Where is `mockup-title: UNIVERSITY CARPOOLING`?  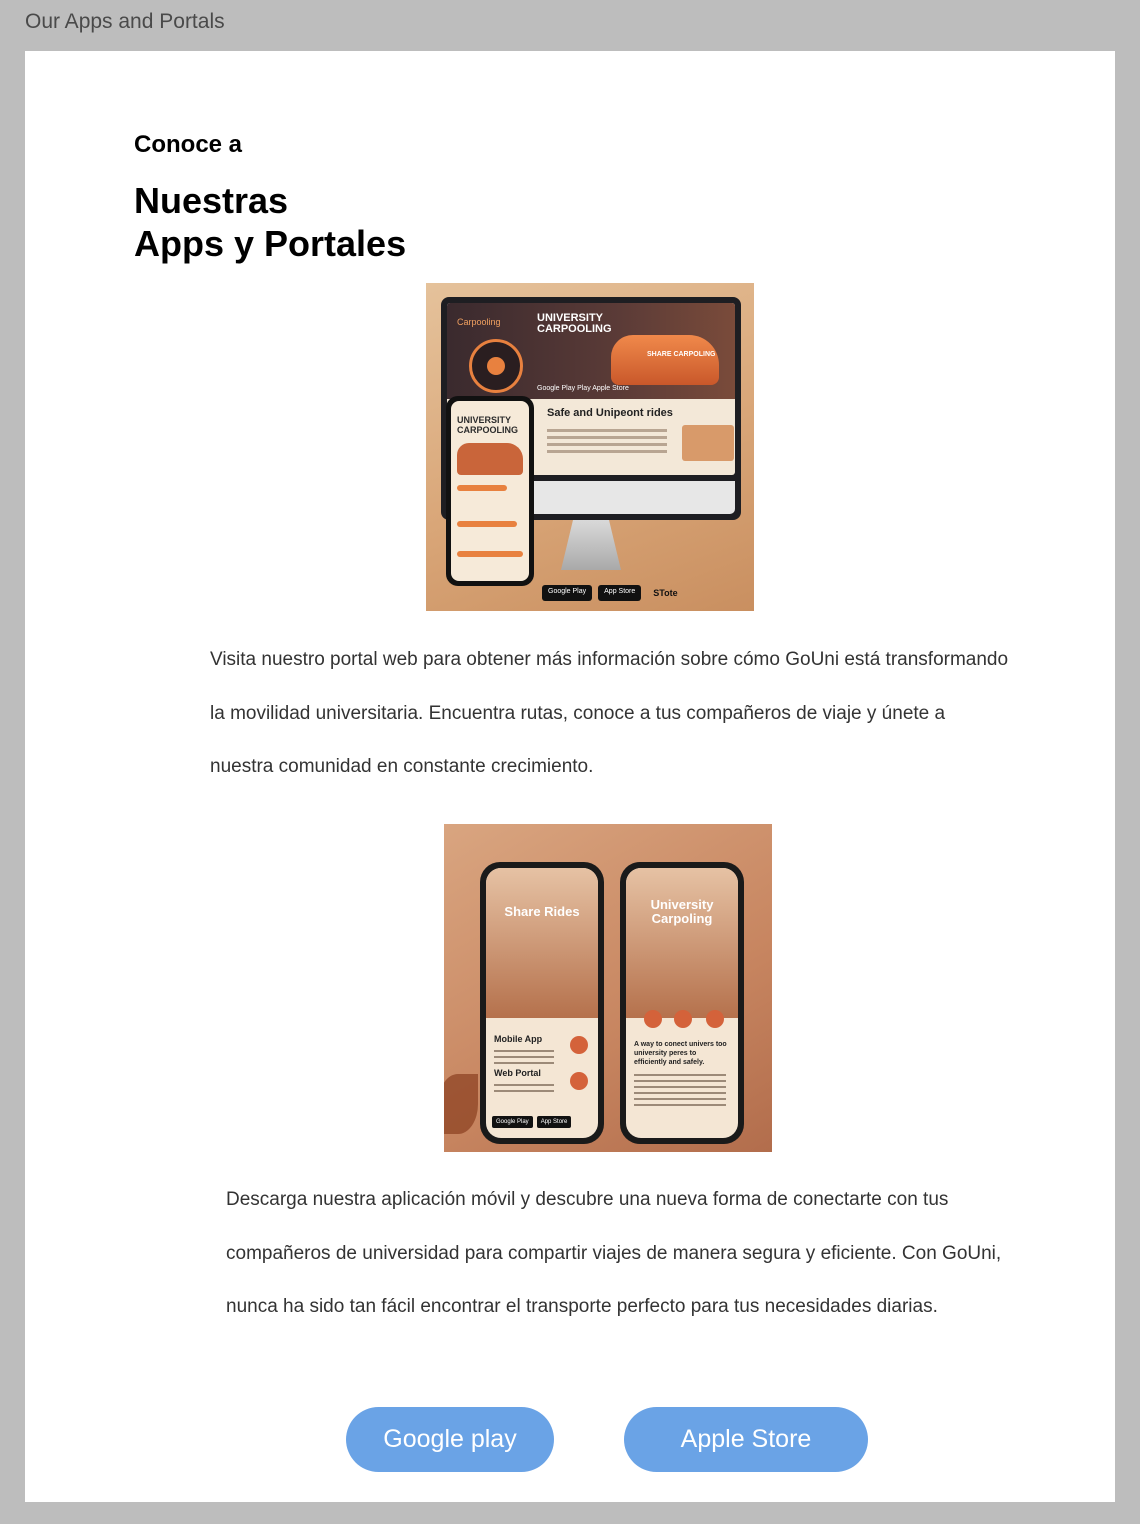 mockup-title: UNIVERSITY CARPOOLING is located at coordinates (574, 323).